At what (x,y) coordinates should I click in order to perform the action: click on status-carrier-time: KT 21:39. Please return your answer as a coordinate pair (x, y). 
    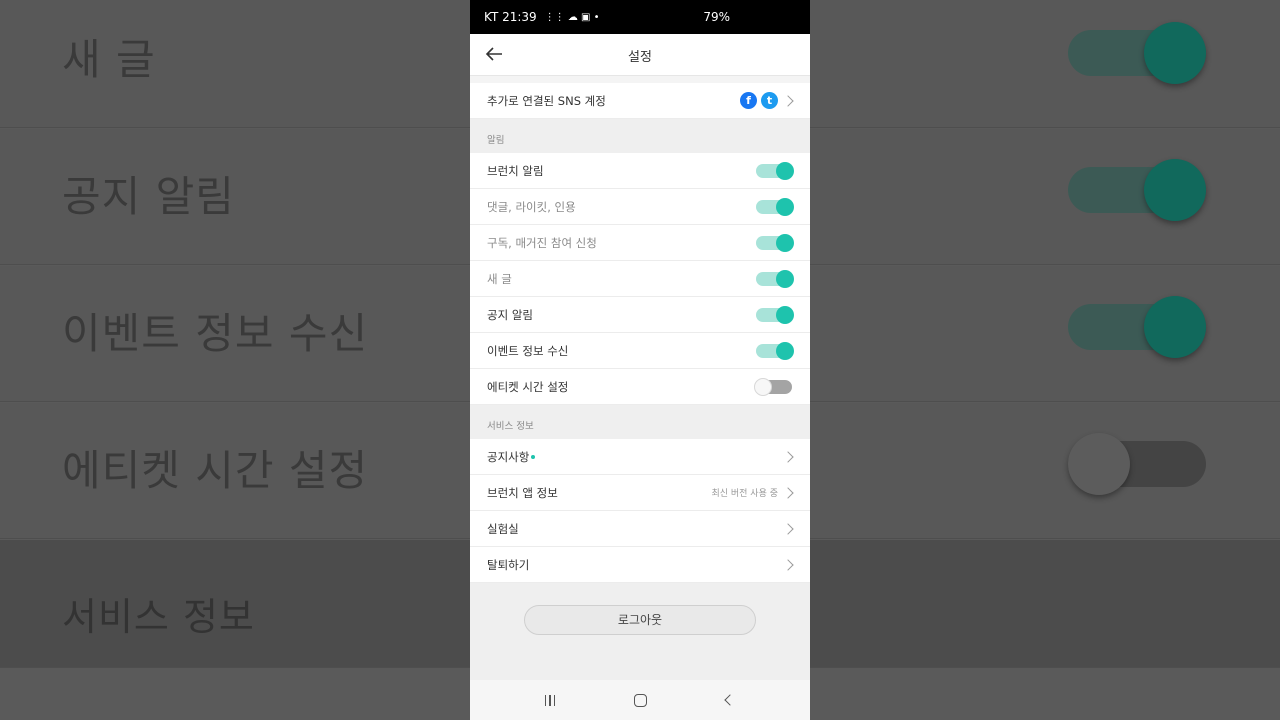
    Looking at the image, I should click on (510, 17).